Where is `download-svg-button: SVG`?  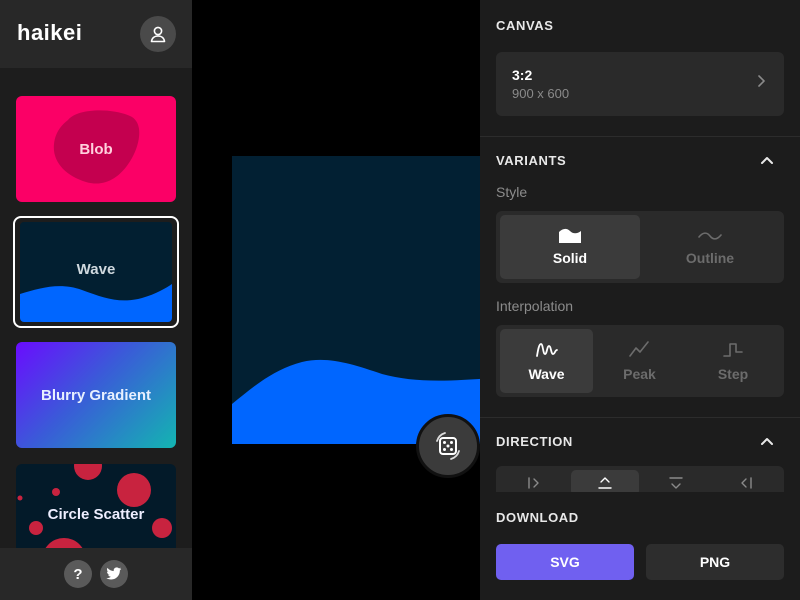
download-svg-button: SVG is located at coordinates (565, 562).